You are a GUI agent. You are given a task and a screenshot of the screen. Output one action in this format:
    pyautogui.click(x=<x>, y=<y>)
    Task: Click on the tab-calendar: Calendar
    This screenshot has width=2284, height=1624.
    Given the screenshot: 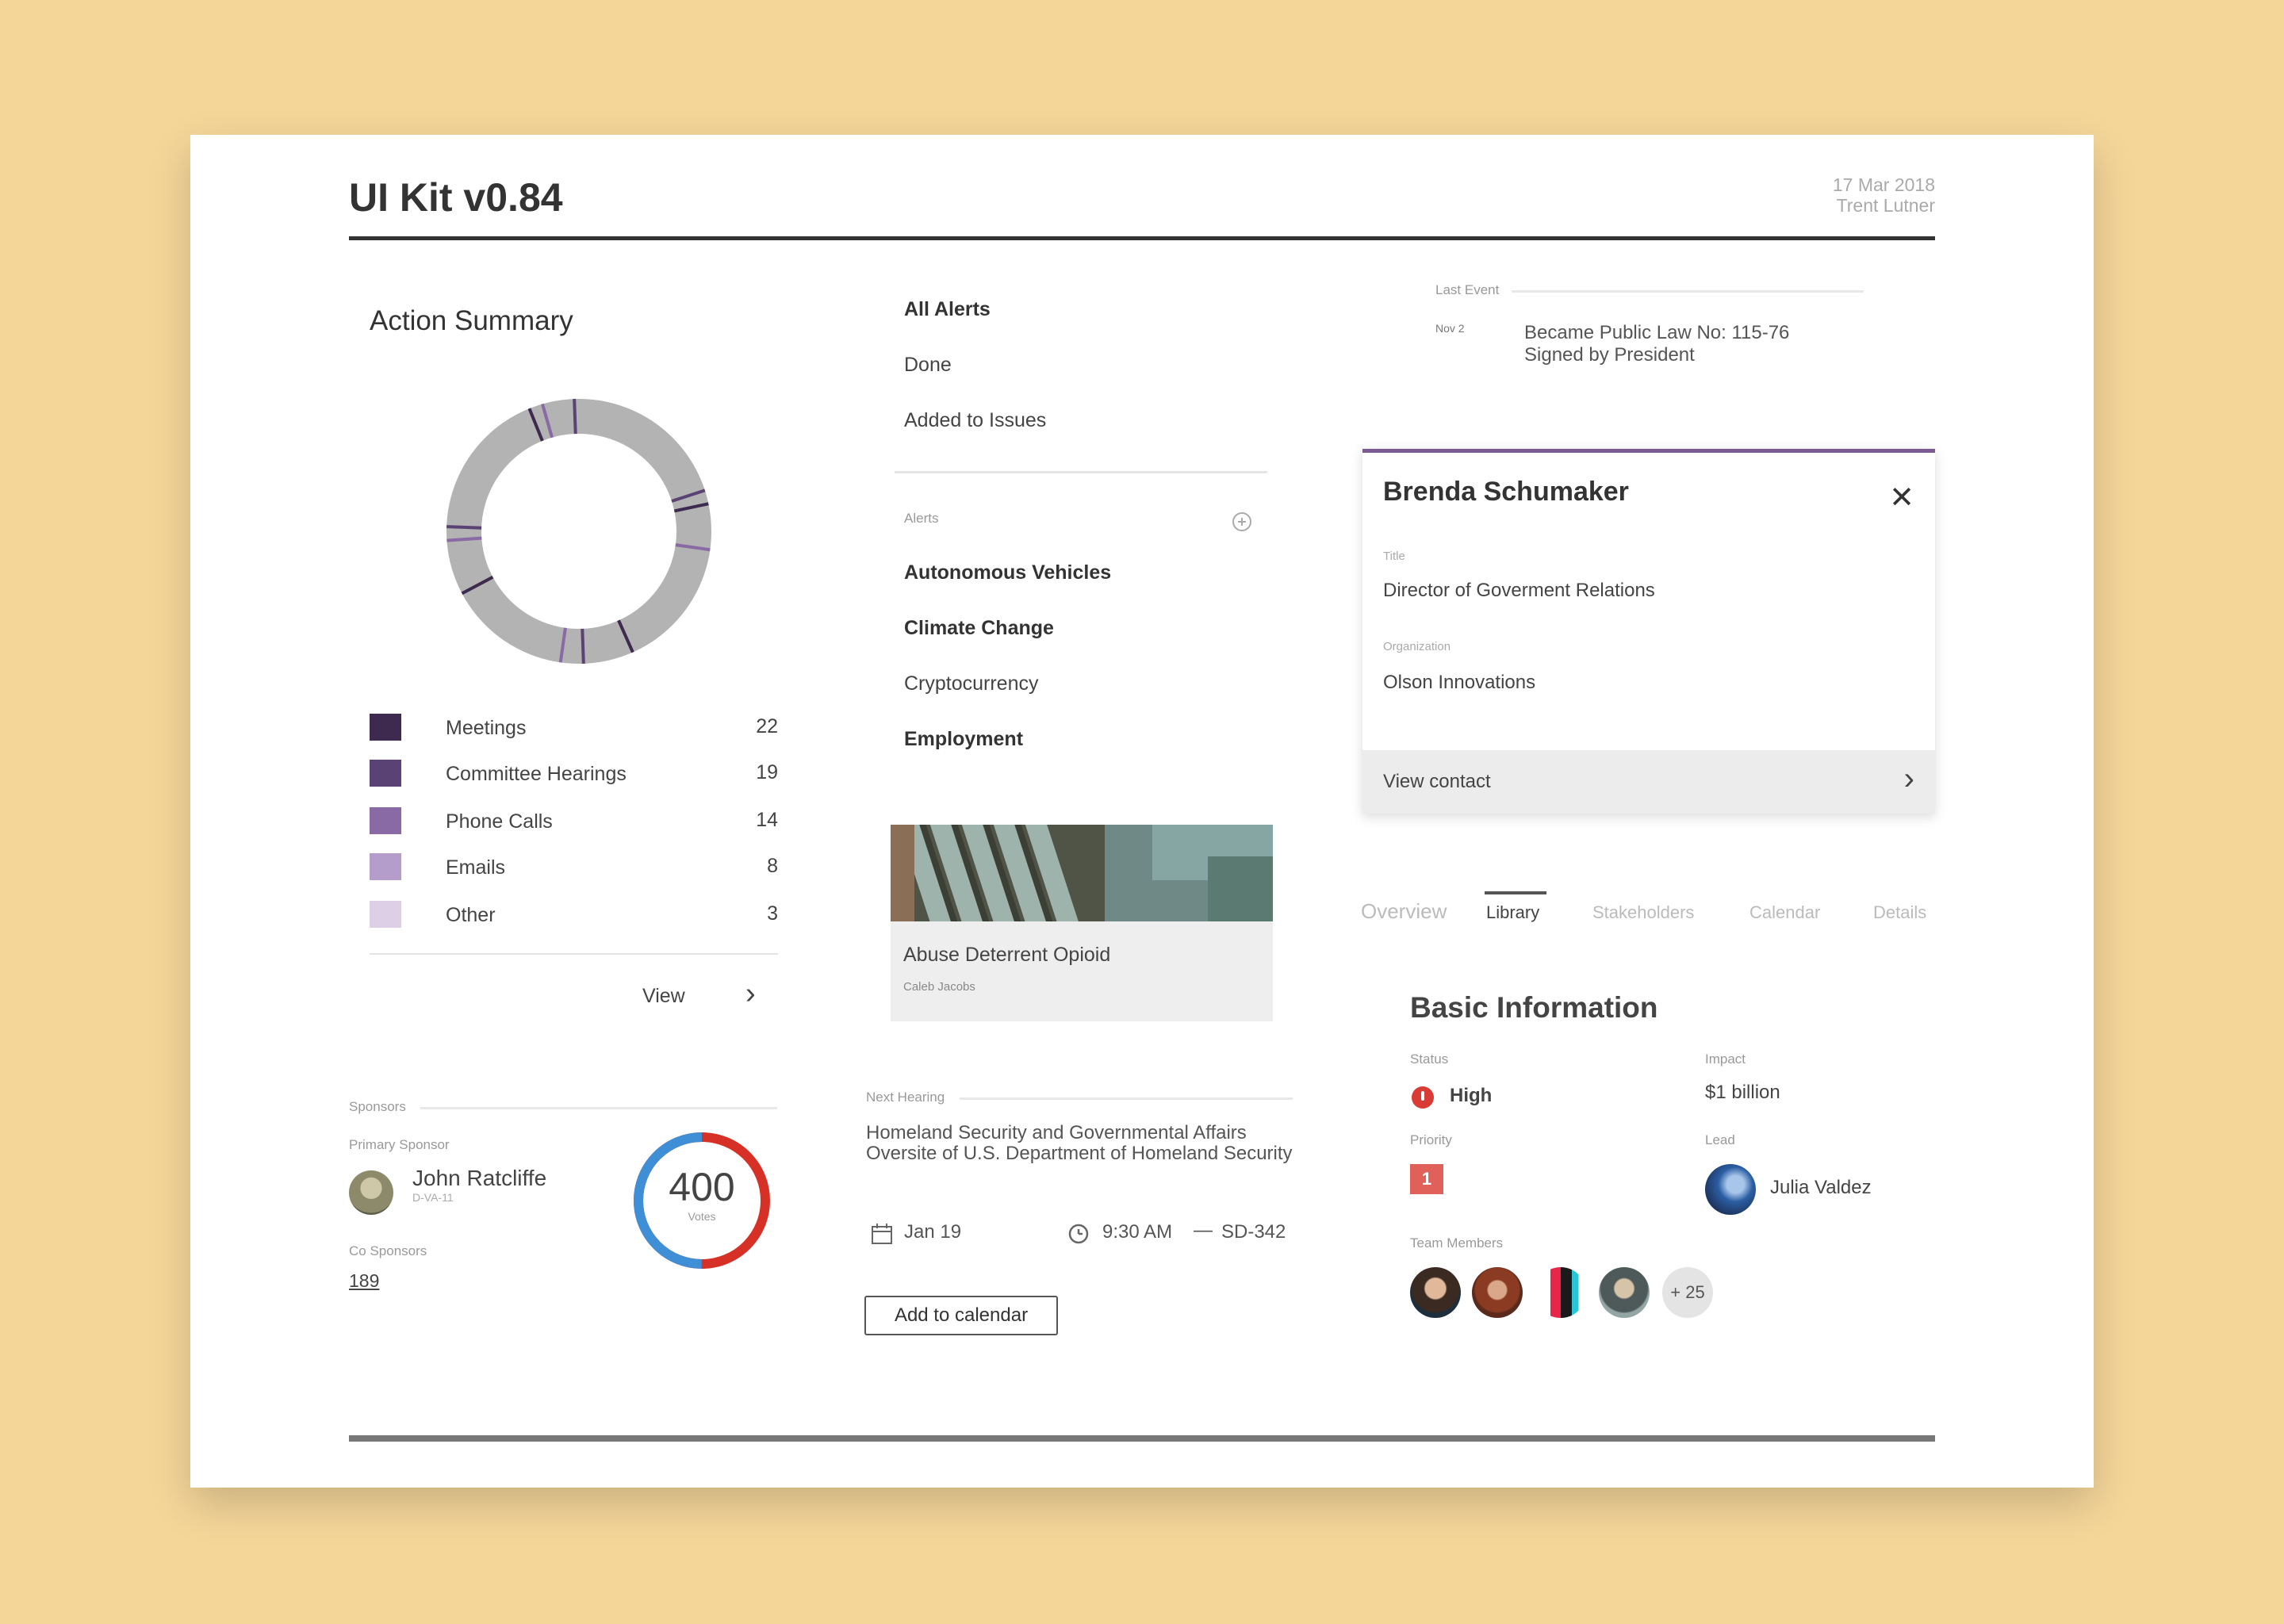 What is the action you would take?
    pyautogui.click(x=1784, y=912)
    